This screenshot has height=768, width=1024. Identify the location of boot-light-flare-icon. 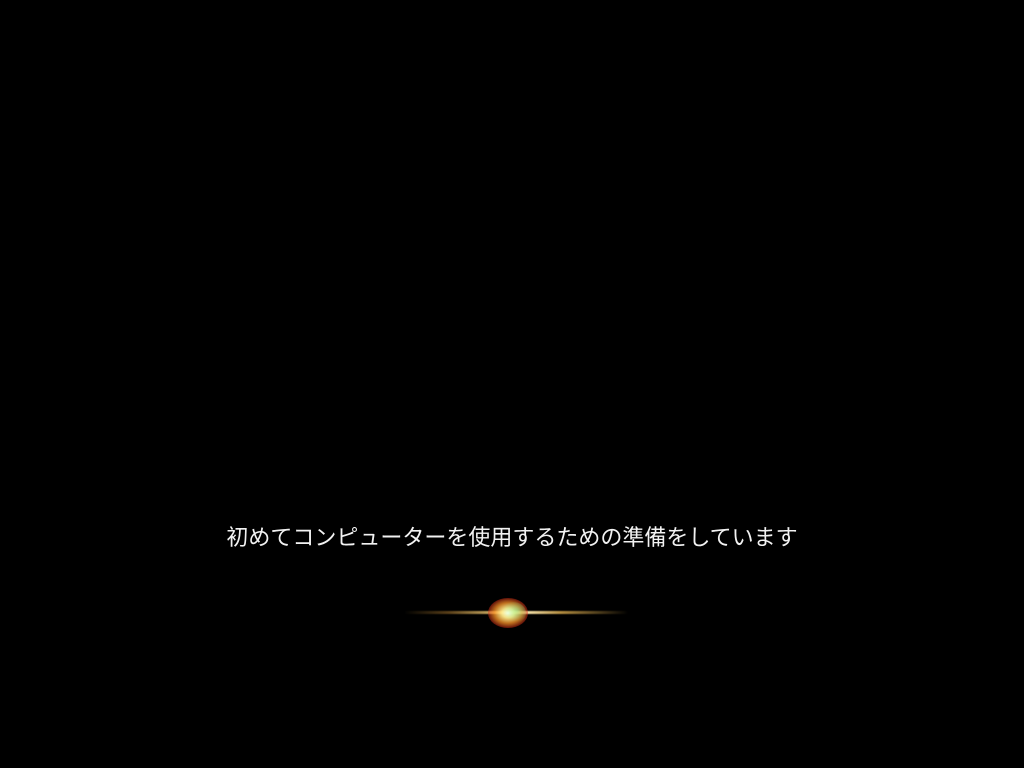
(516, 612).